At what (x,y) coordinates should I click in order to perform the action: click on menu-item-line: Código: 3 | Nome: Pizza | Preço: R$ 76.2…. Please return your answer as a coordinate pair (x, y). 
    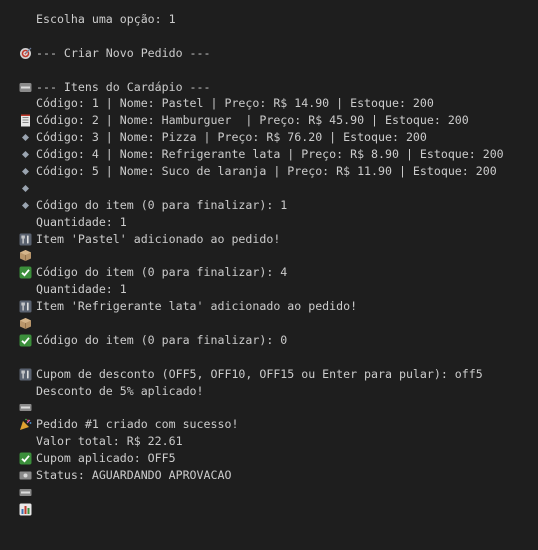
    Looking at the image, I should click on (278, 152).